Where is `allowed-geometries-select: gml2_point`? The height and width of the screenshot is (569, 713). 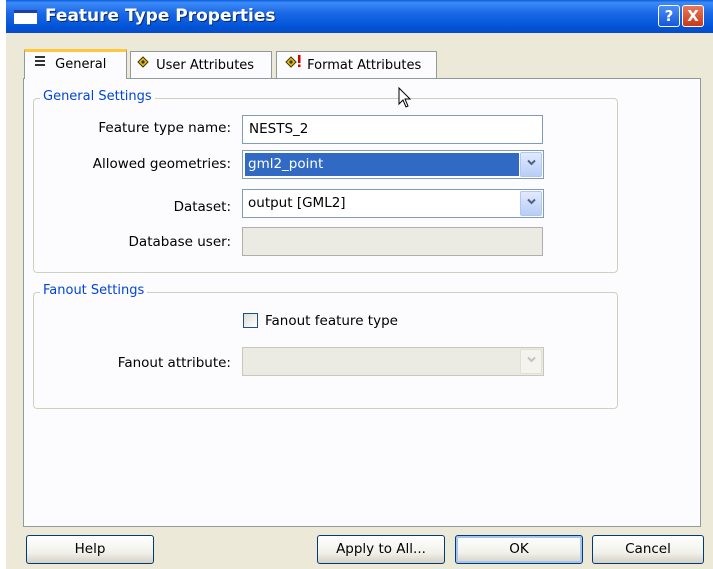 allowed-geometries-select: gml2_point is located at coordinates (393, 164).